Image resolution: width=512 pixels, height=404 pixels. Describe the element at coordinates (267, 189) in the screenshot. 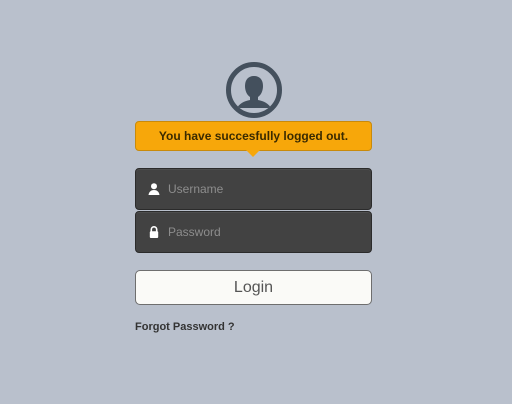

I see `username-input` at that location.